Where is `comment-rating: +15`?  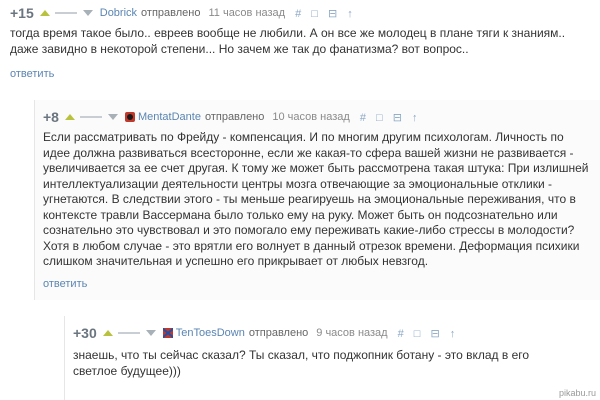 comment-rating: +15 is located at coordinates (22, 13).